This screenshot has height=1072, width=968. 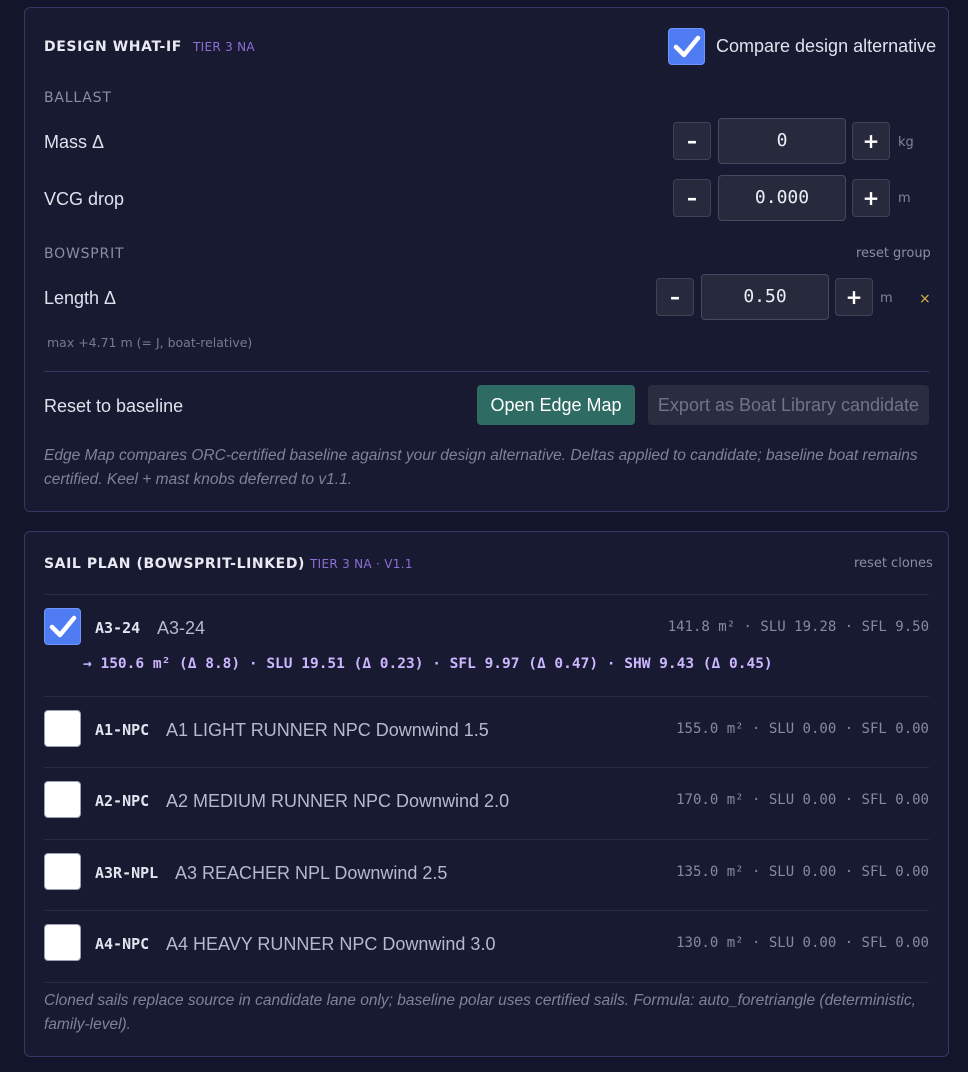 What do you see at coordinates (84, 199) in the screenshot?
I see `vcg-drop-label: VCG drop` at bounding box center [84, 199].